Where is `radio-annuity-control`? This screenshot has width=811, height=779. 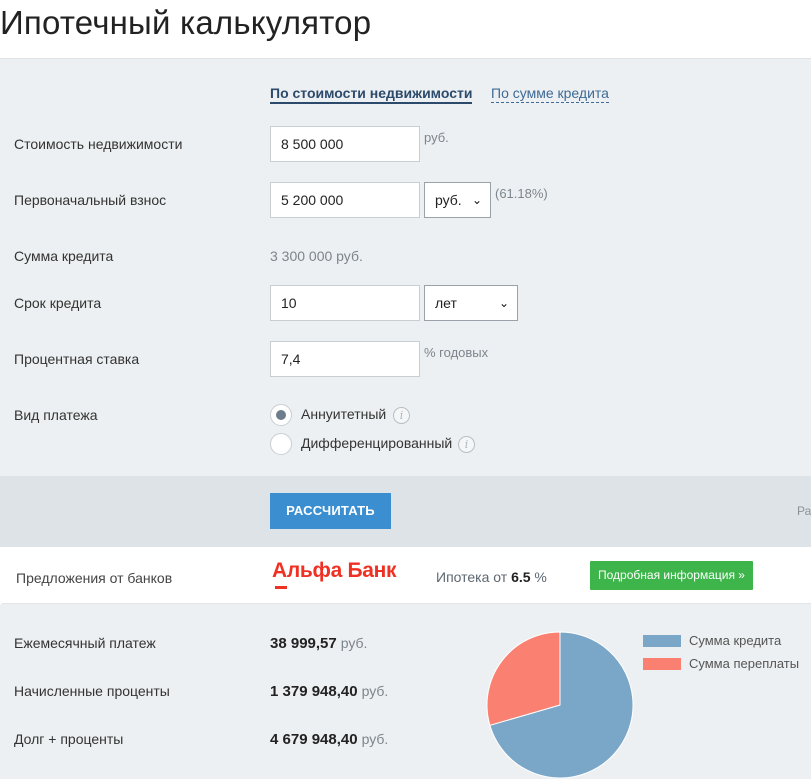
radio-annuity-control is located at coordinates (281, 415).